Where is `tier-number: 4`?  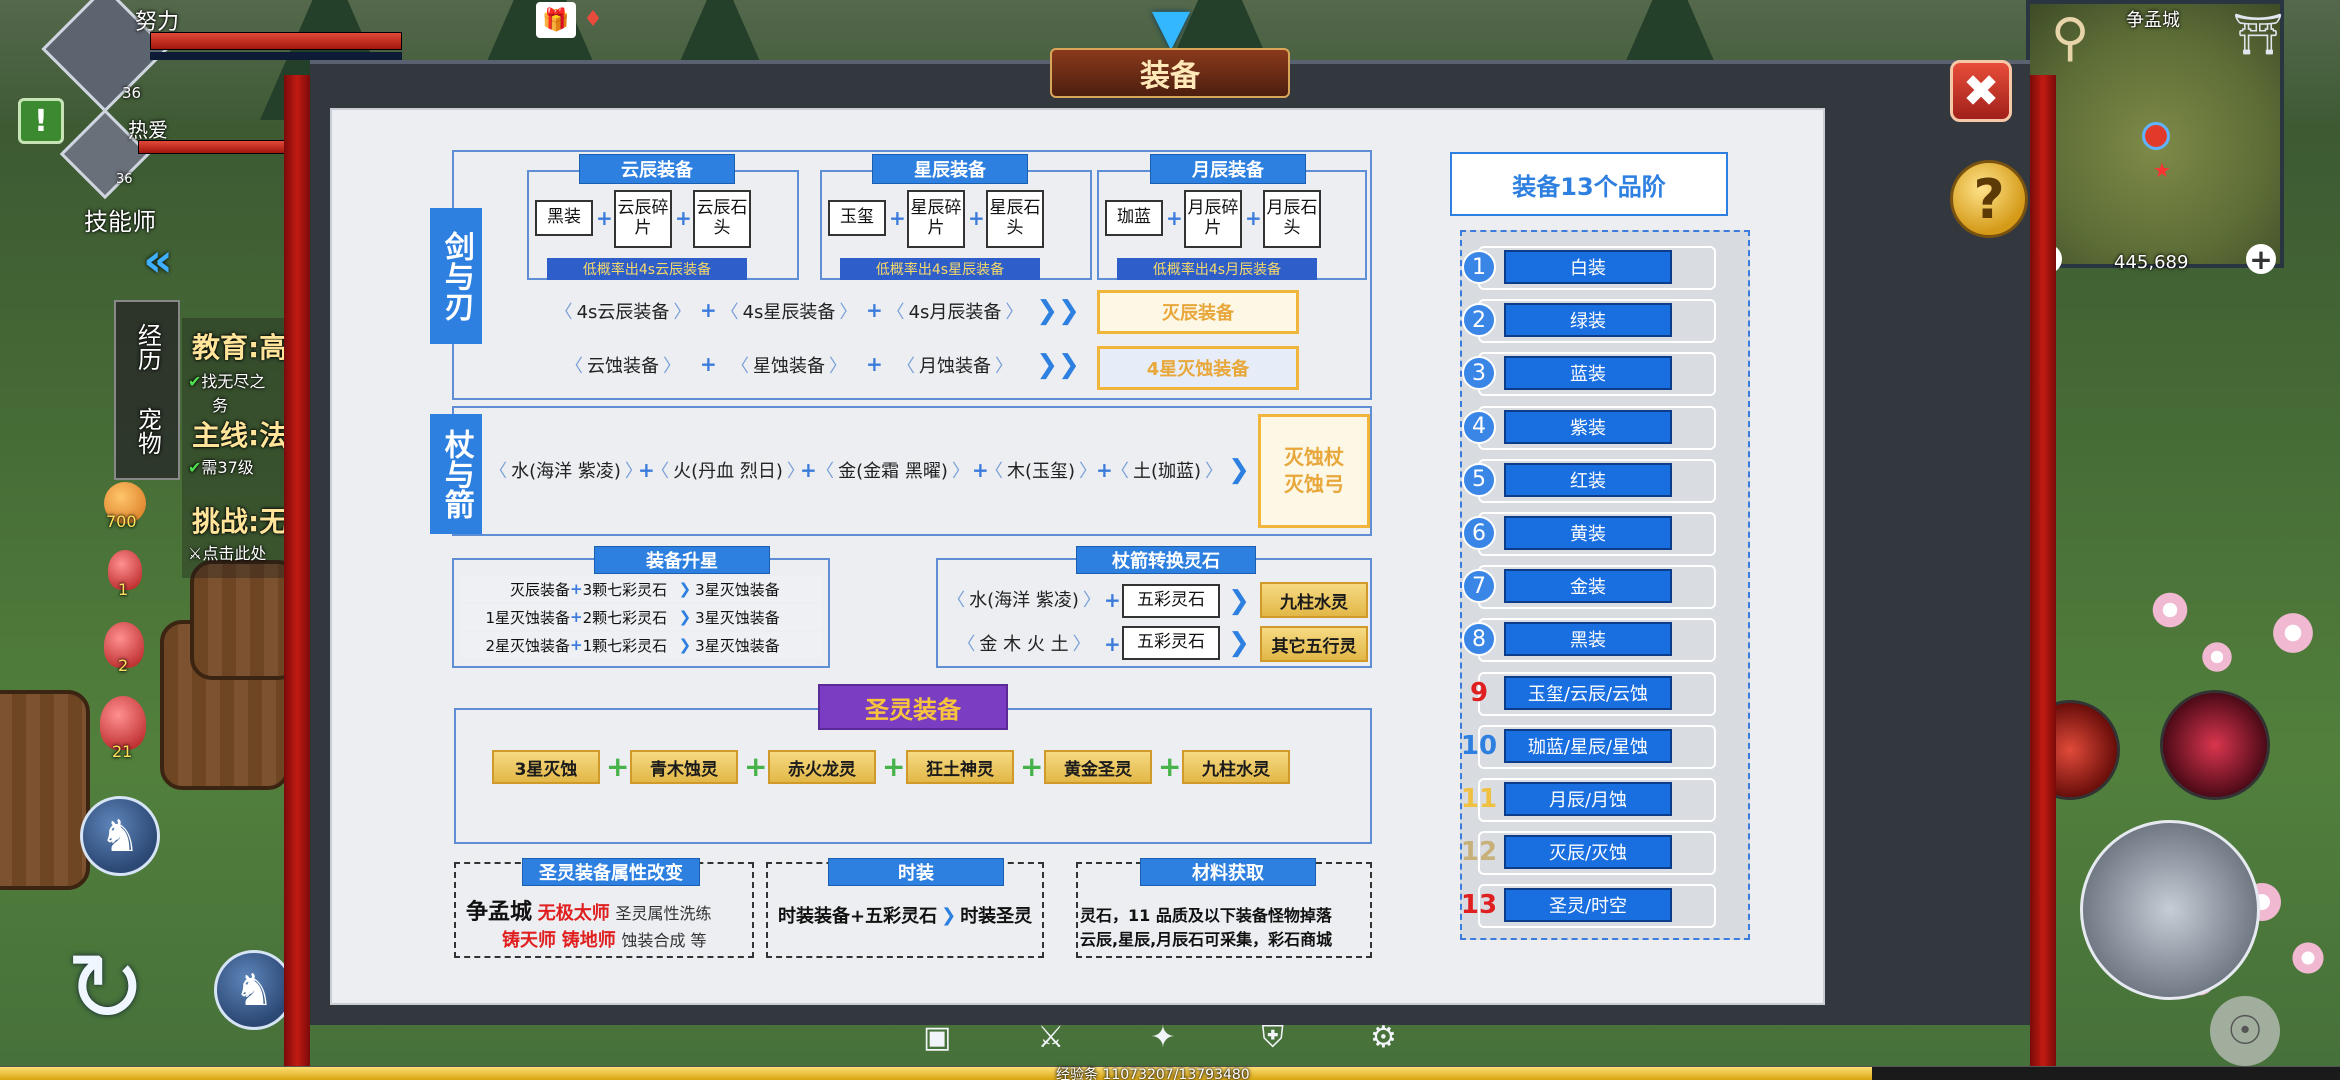 tier-number: 4 is located at coordinates (1479, 426).